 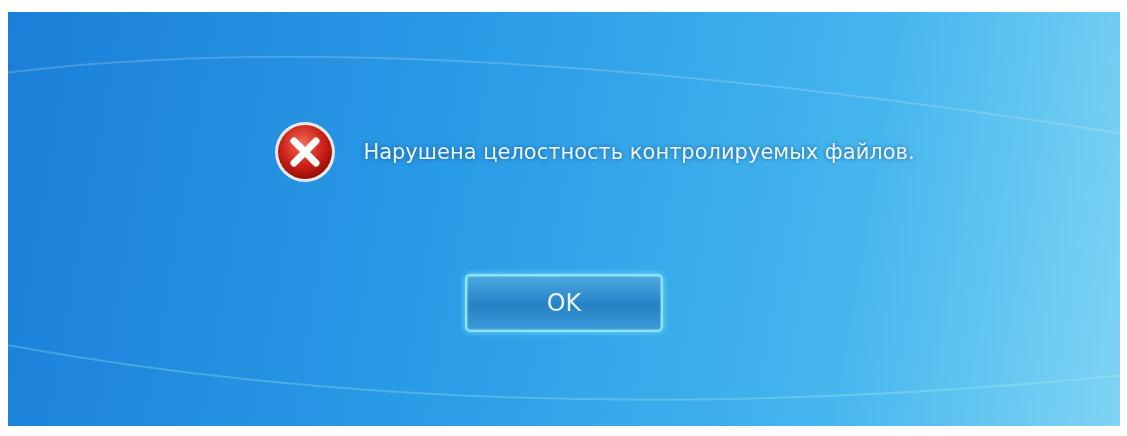 What do you see at coordinates (639, 152) in the screenshot?
I see `error-message: Нарушена целостность контролируемых файлов.` at bounding box center [639, 152].